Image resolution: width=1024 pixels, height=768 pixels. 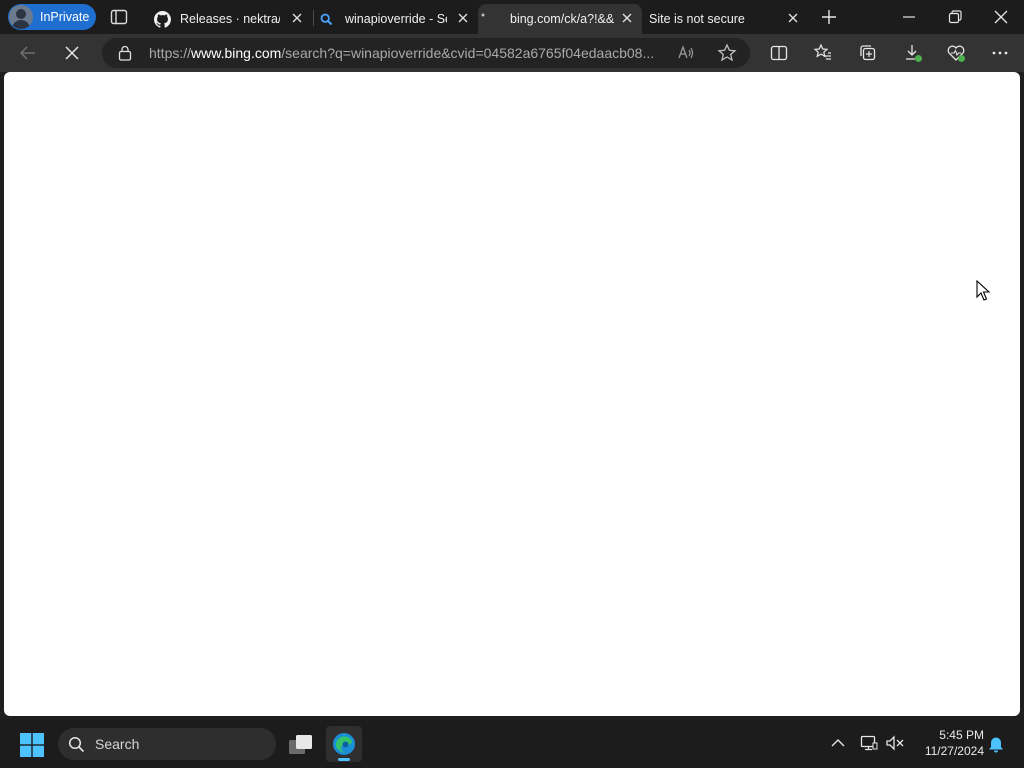 What do you see at coordinates (236, 53) in the screenshot?
I see `url-host: www.bing.com` at bounding box center [236, 53].